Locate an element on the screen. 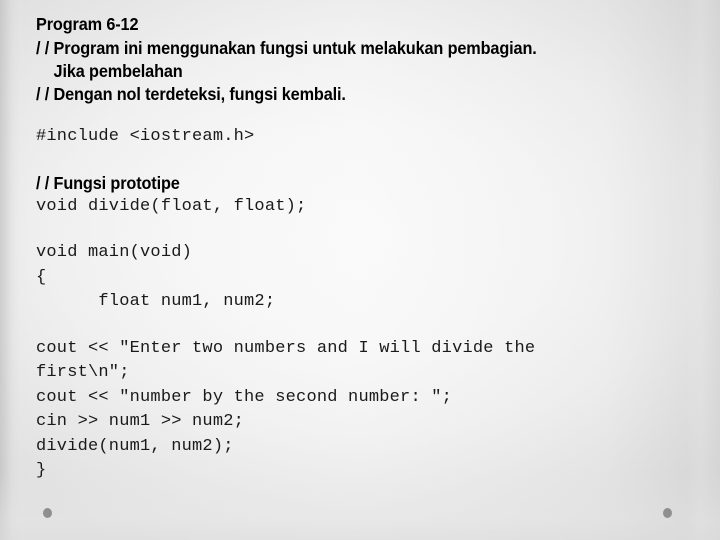  bullet-dot-left-icon is located at coordinates (47, 513).